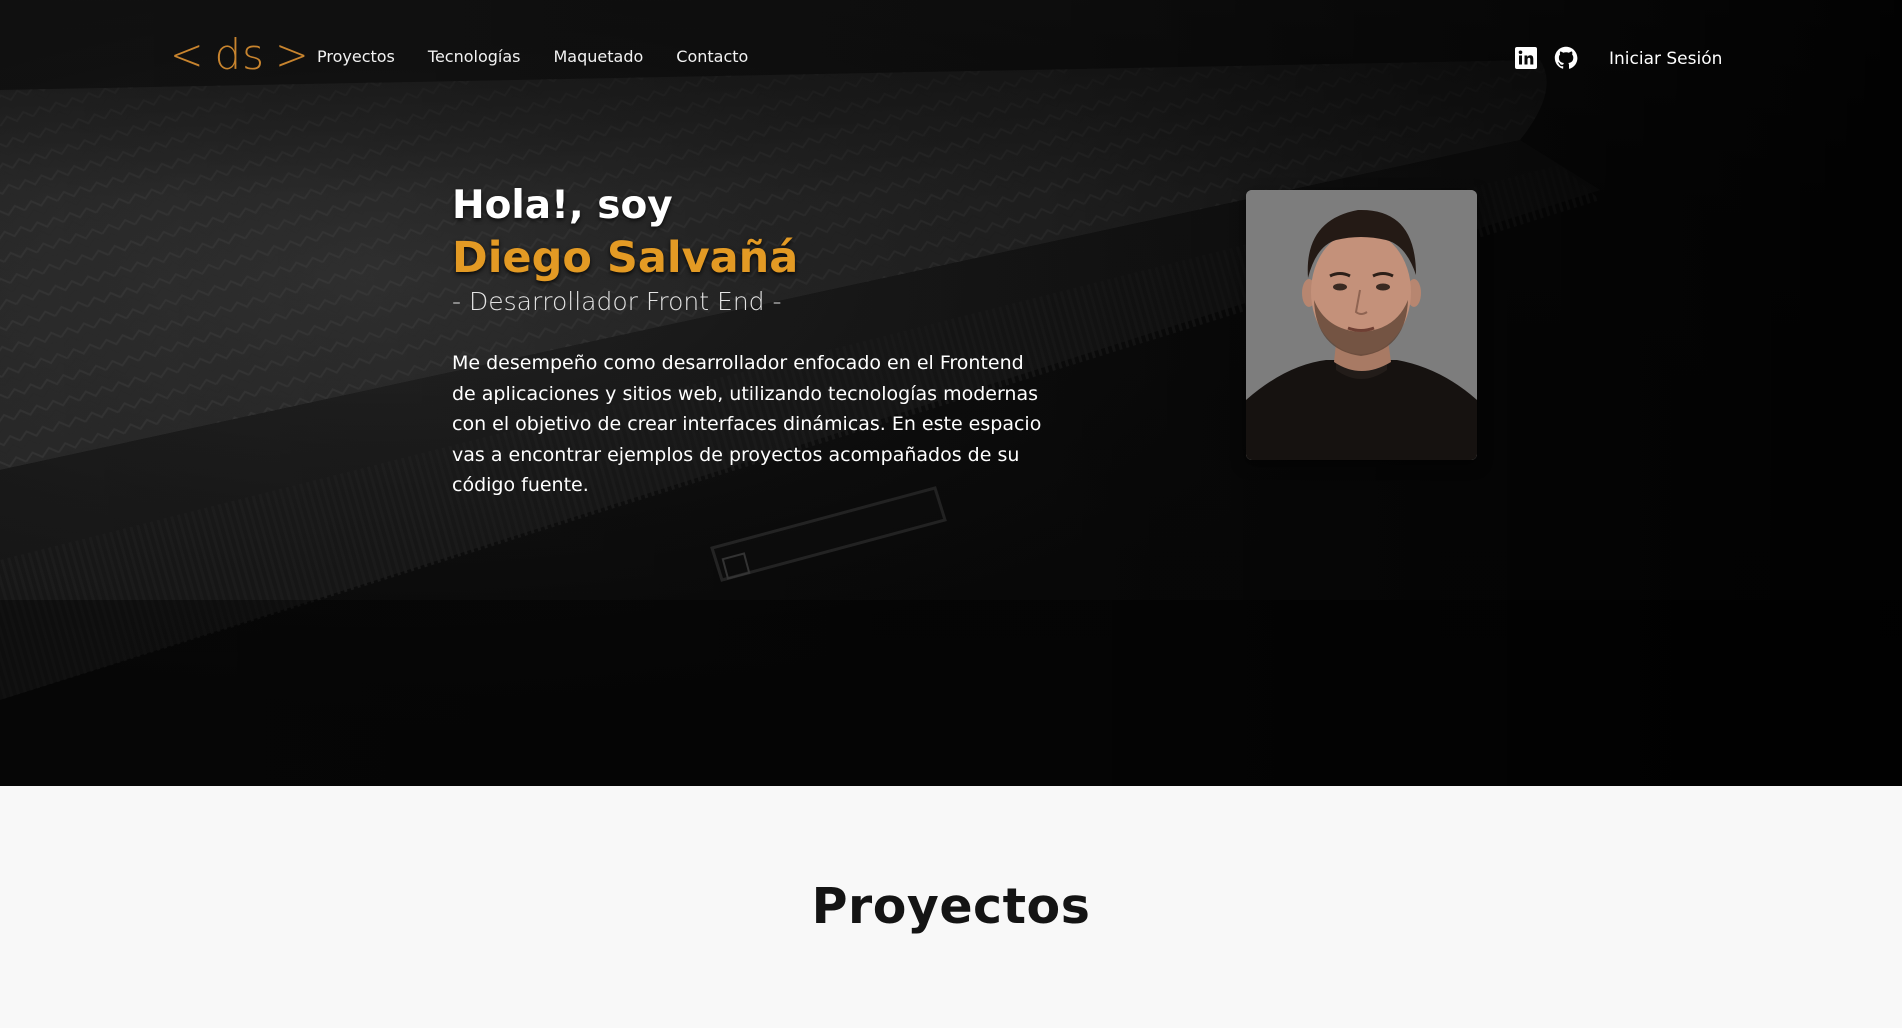  Describe the element at coordinates (356, 56) in the screenshot. I see `nav-link-proyectos: Proyectos` at that location.